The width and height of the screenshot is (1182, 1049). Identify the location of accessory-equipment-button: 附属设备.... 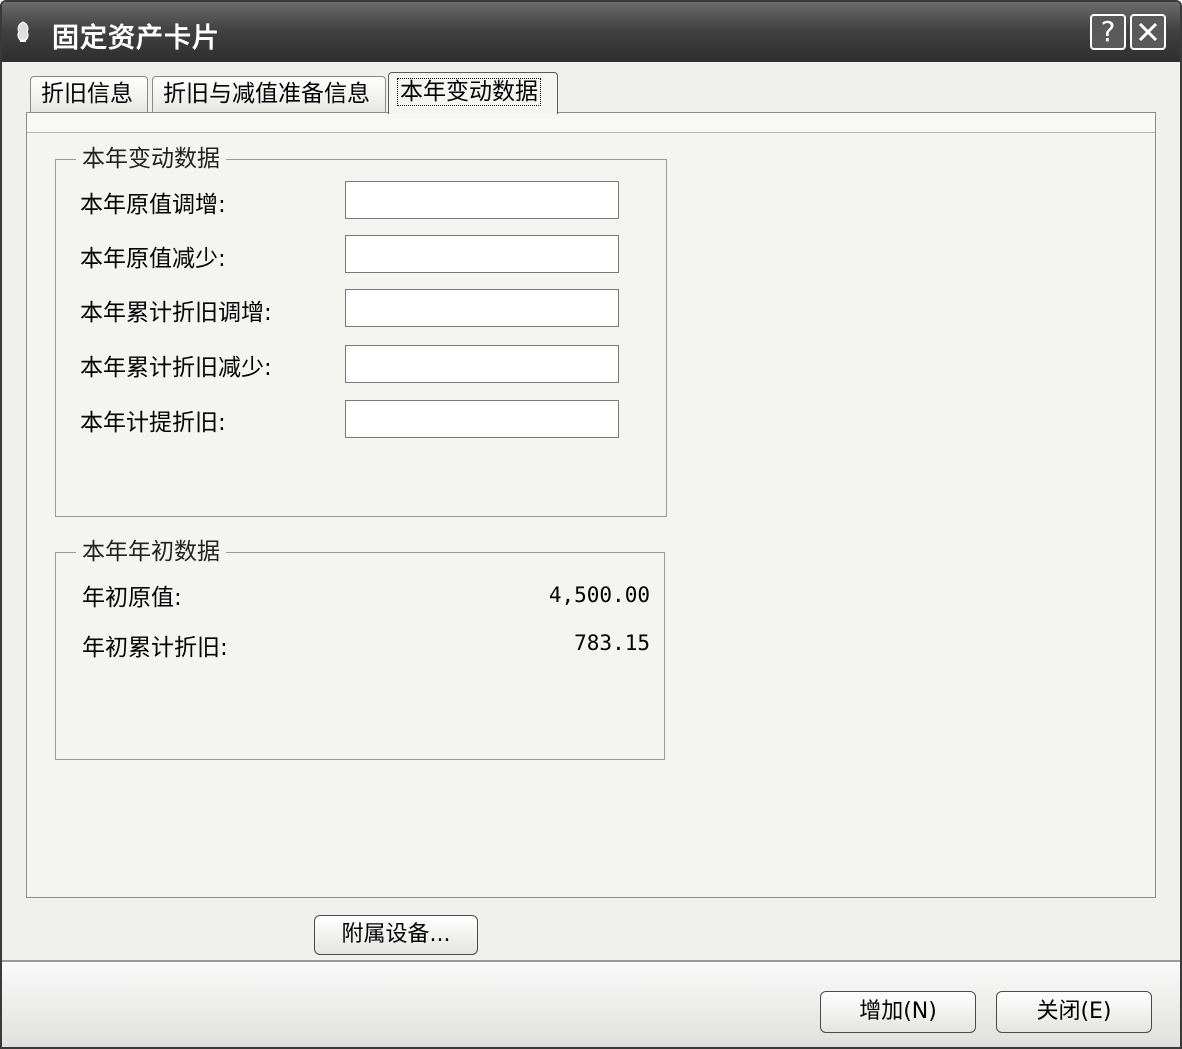
(396, 935).